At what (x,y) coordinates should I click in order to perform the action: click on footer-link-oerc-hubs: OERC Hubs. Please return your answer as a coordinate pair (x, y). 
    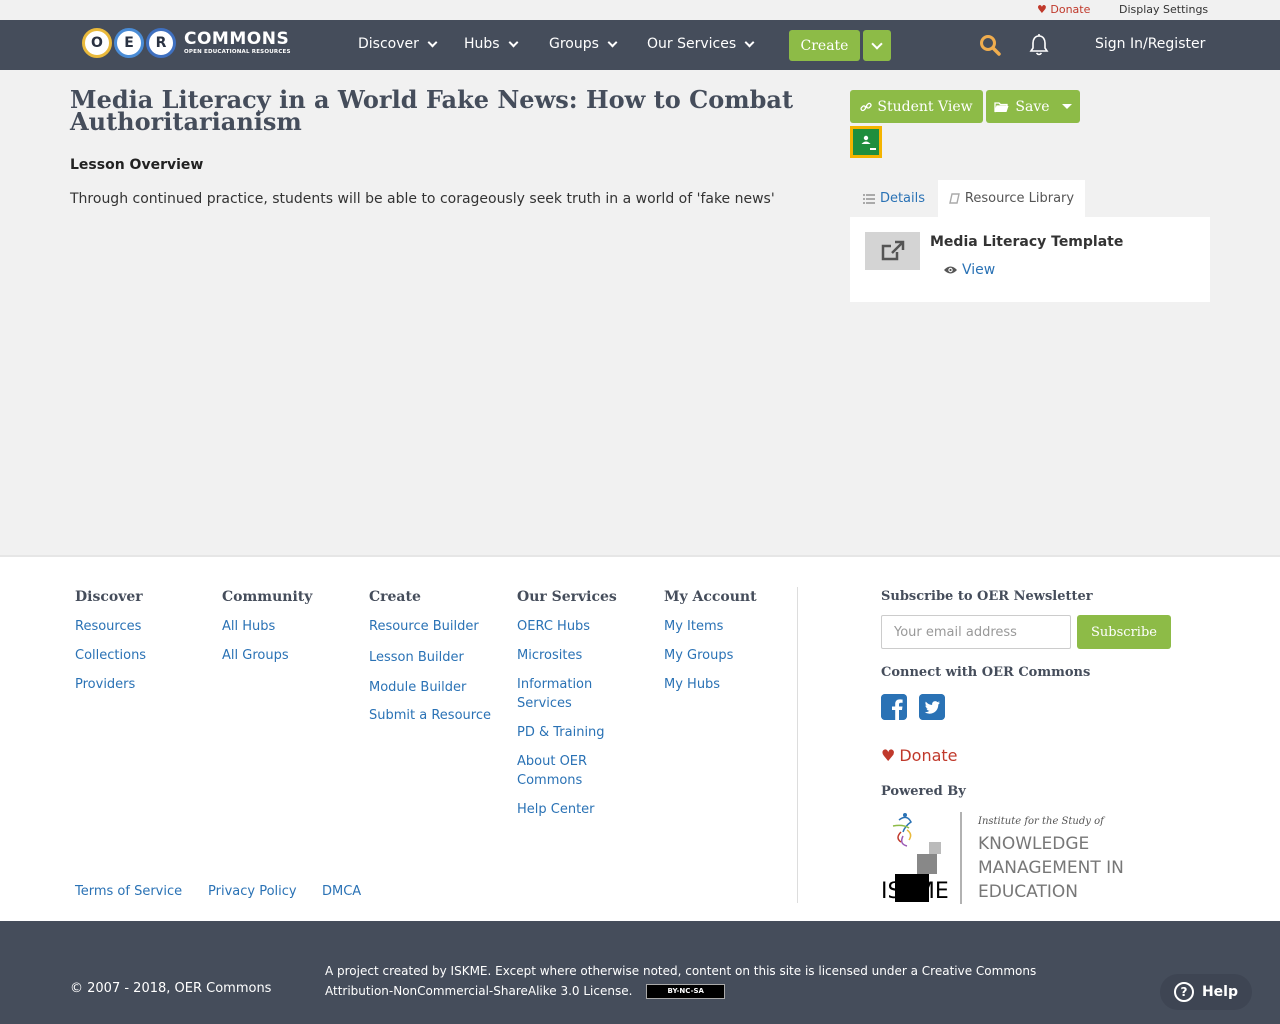
    Looking at the image, I should click on (572, 626).